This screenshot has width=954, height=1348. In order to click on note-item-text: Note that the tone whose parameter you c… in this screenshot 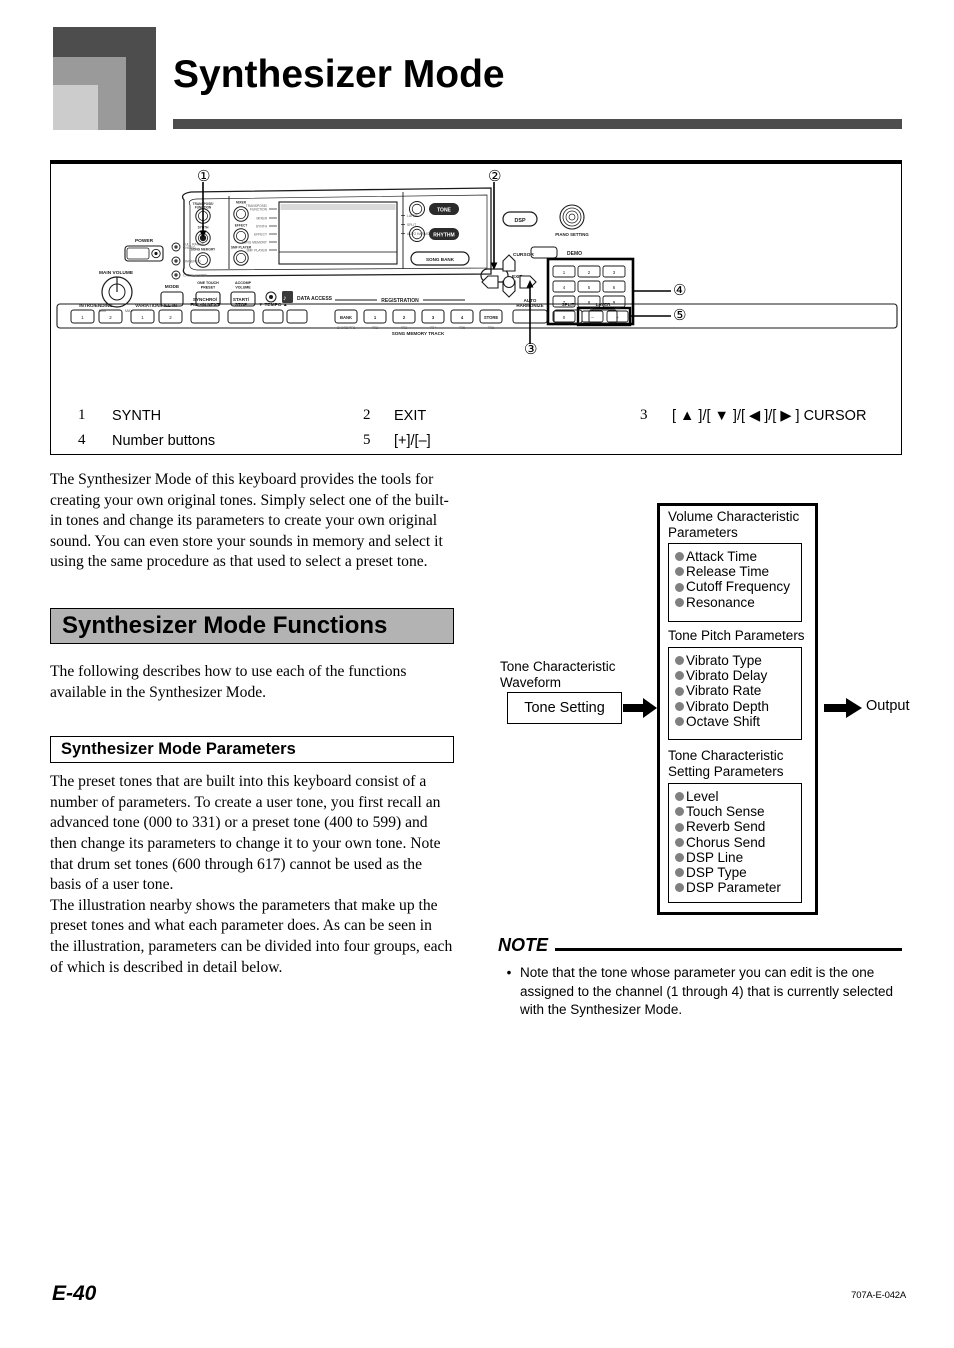, I will do `click(706, 991)`.